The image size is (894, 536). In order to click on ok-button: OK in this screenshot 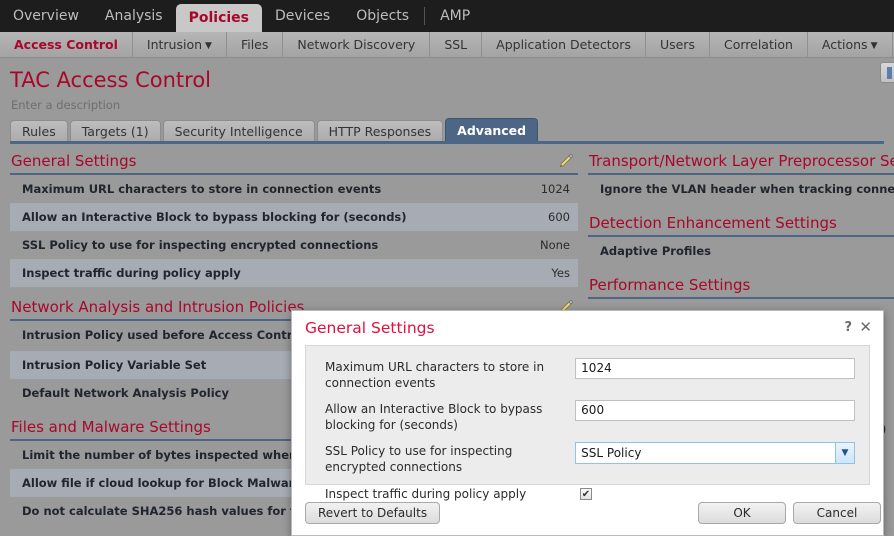, I will do `click(742, 513)`.